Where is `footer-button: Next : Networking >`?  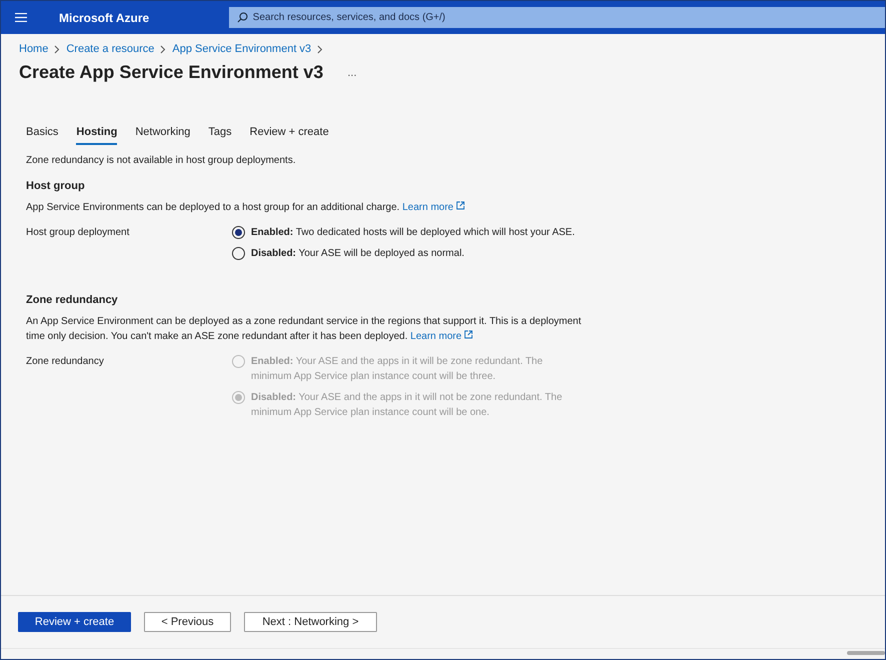 footer-button: Next : Networking > is located at coordinates (310, 622).